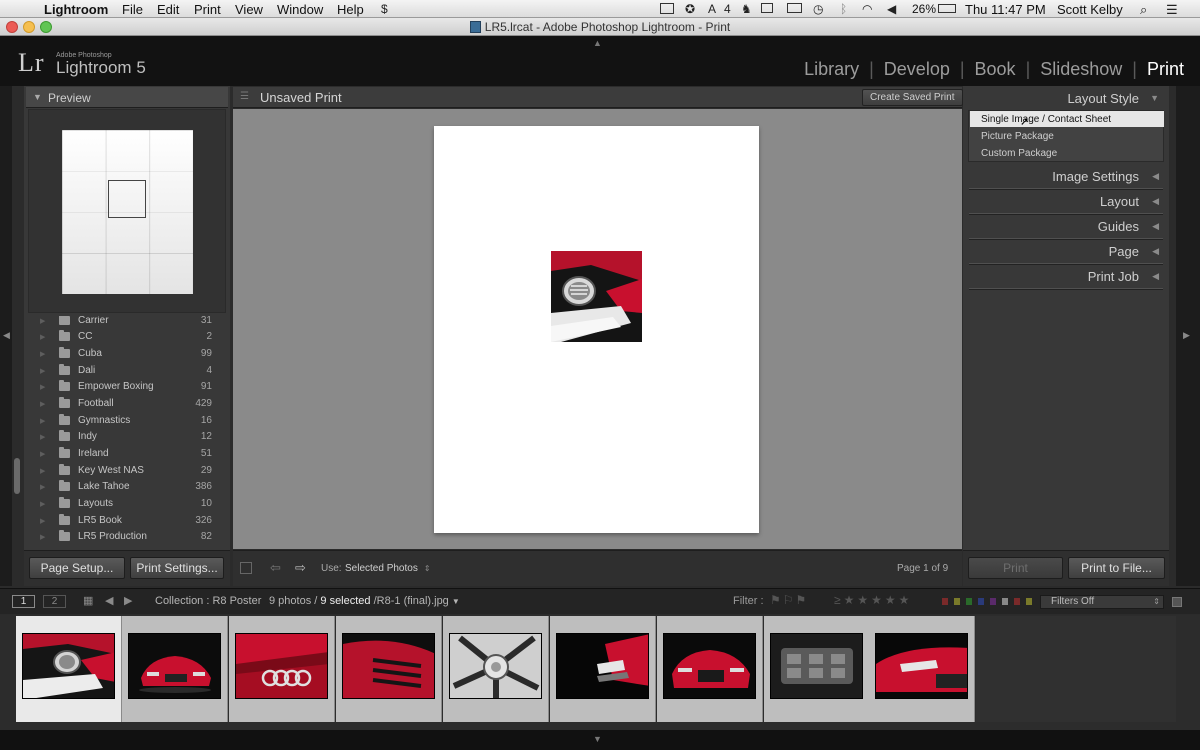 This screenshot has width=1200, height=750. I want to click on folder-row: ▶ Indy 12, so click(125, 437).